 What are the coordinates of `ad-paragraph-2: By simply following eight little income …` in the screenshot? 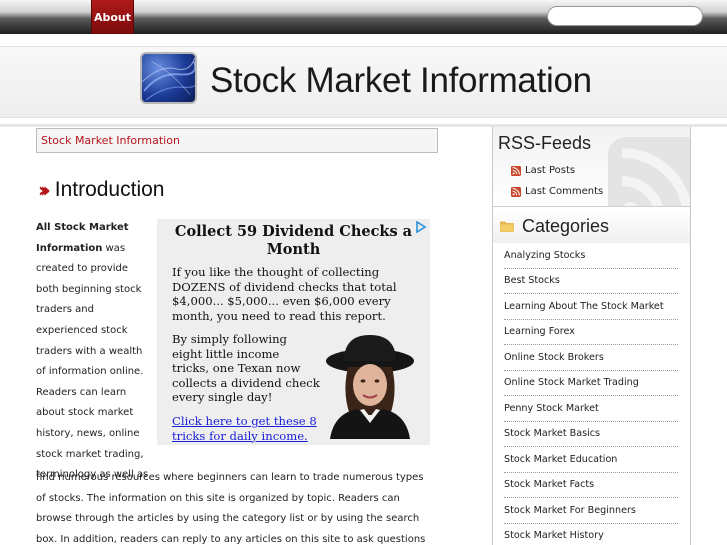 It's located at (246, 368).